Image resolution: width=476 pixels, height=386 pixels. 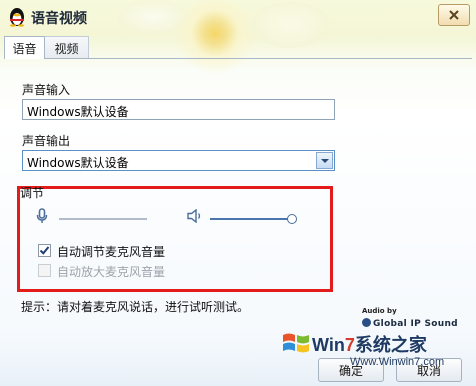 What do you see at coordinates (328, 345) in the screenshot?
I see `watermark-brand-prefix: Win` at bounding box center [328, 345].